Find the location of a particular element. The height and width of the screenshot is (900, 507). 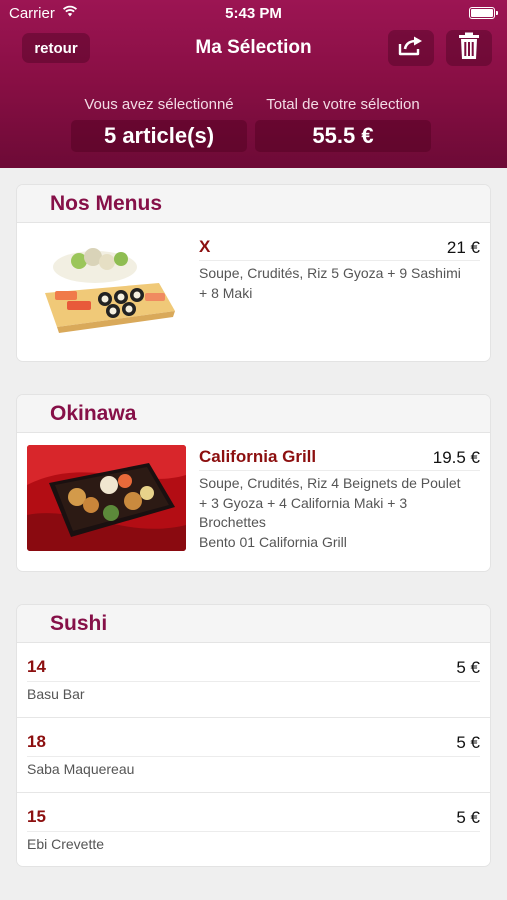

list-item: 14 5 € Basu Bar is located at coordinates (253, 680).